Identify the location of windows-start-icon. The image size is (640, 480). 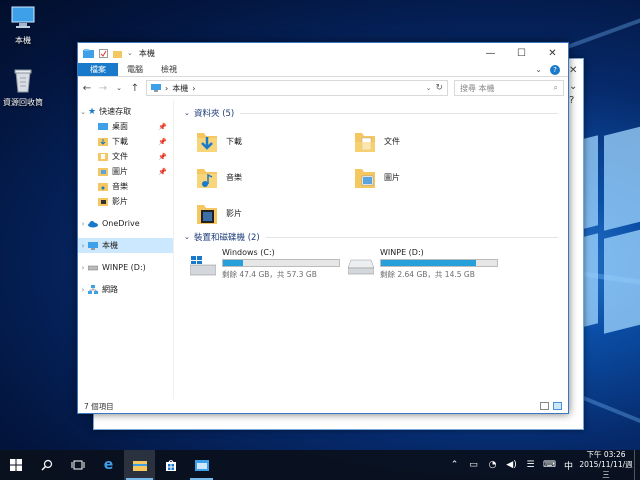
(15, 465).